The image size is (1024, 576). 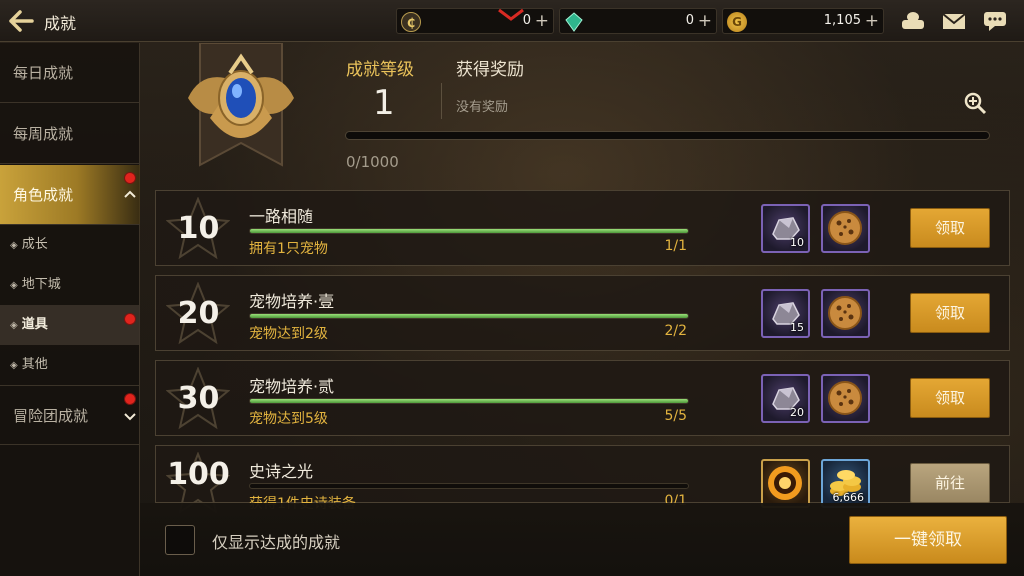 I want to click on sub-item-label: 其他, so click(x=34, y=364).